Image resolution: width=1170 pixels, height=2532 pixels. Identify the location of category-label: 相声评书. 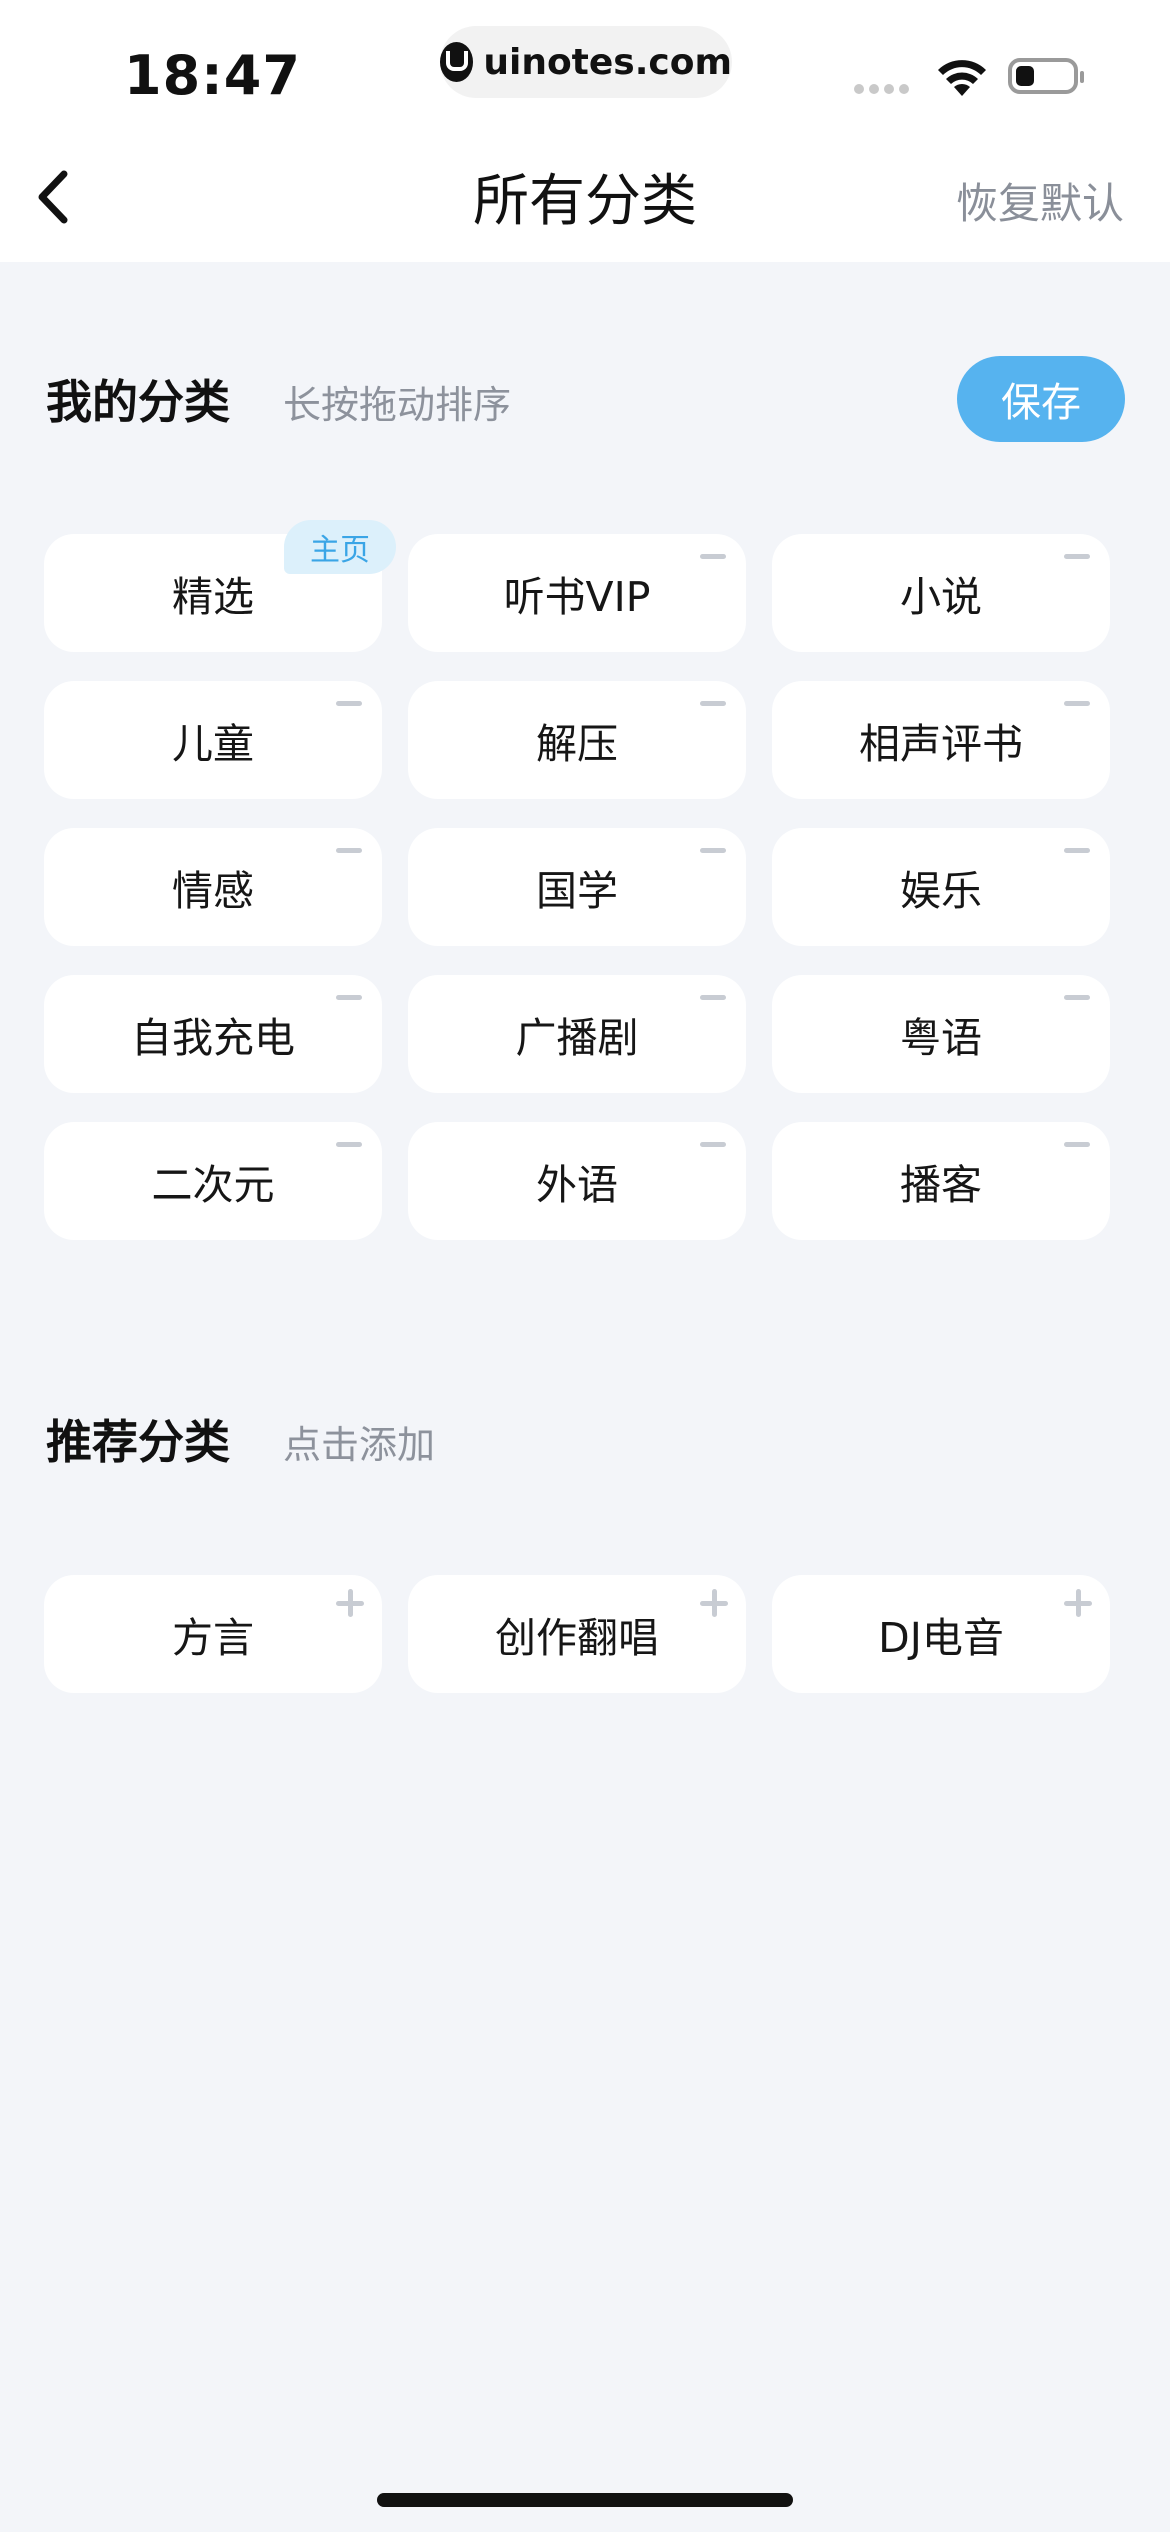
(941, 744).